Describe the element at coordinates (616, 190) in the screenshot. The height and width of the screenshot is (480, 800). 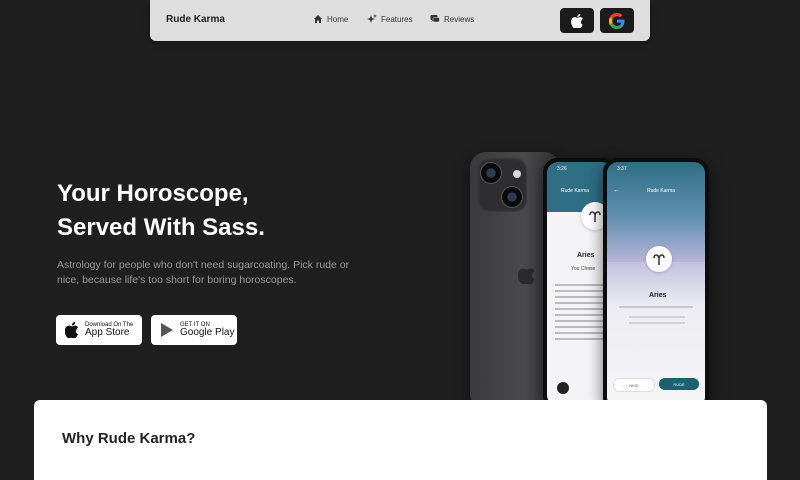
I see `back-arrow-icon: ←` at that location.